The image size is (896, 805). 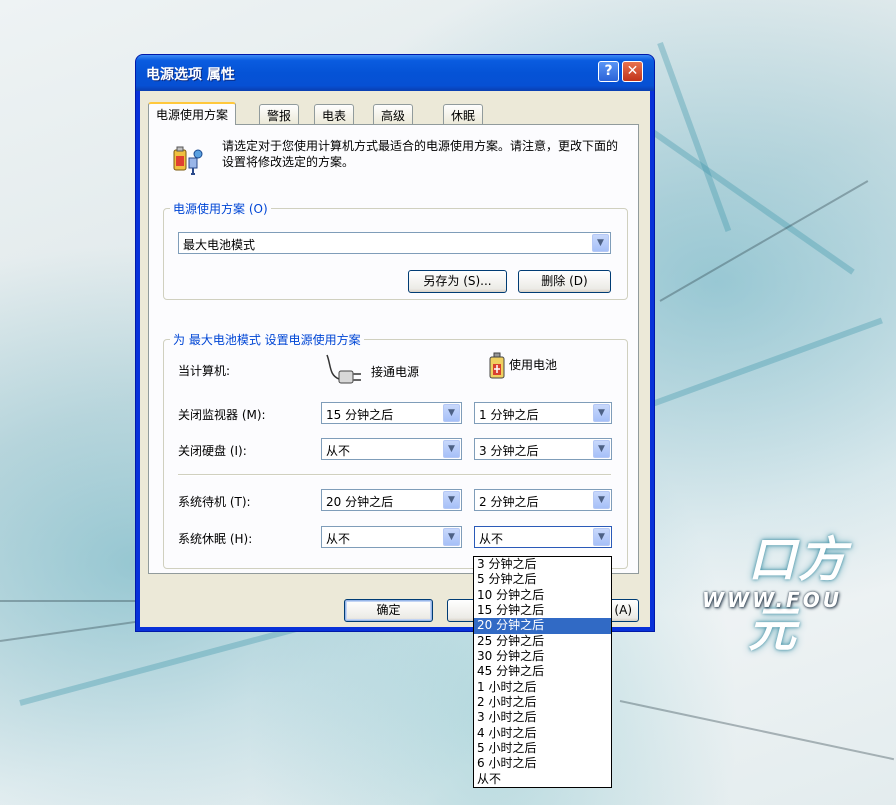 What do you see at coordinates (491, 539) in the screenshot?
I see `hibernate-battery-value: 从不` at bounding box center [491, 539].